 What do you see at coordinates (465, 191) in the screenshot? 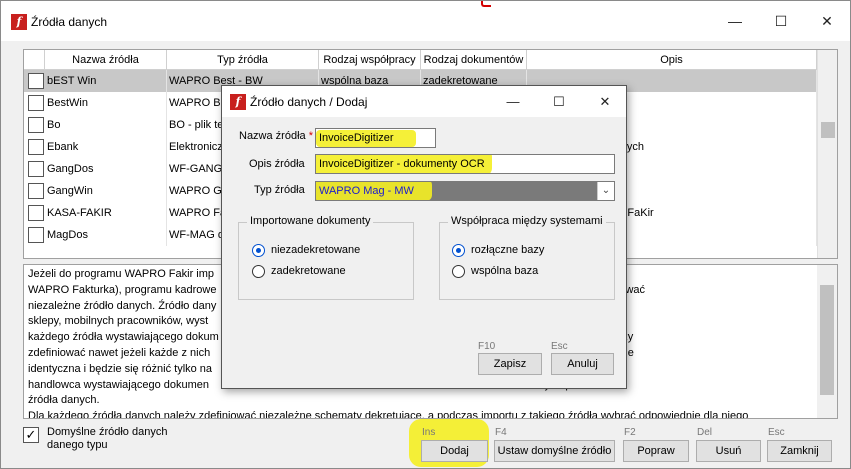
I see `type-select: WAPRO Mag - MW ⌄` at bounding box center [465, 191].